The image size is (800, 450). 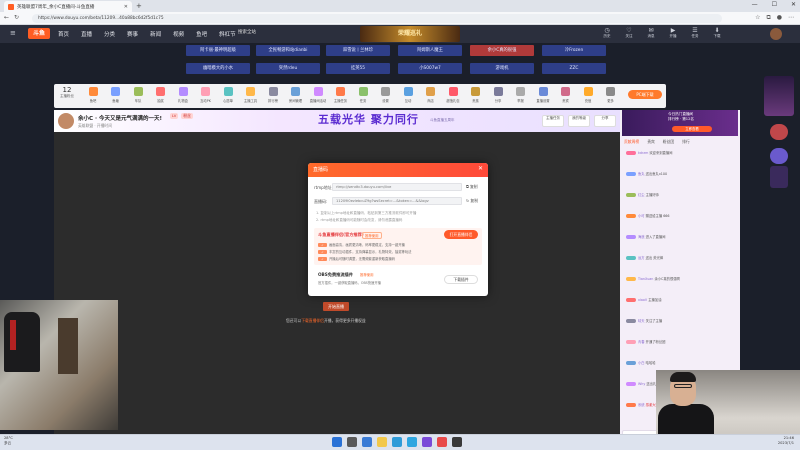 What do you see at coordinates (757, 18) in the screenshot?
I see `star-icon: ☆` at bounding box center [757, 18].